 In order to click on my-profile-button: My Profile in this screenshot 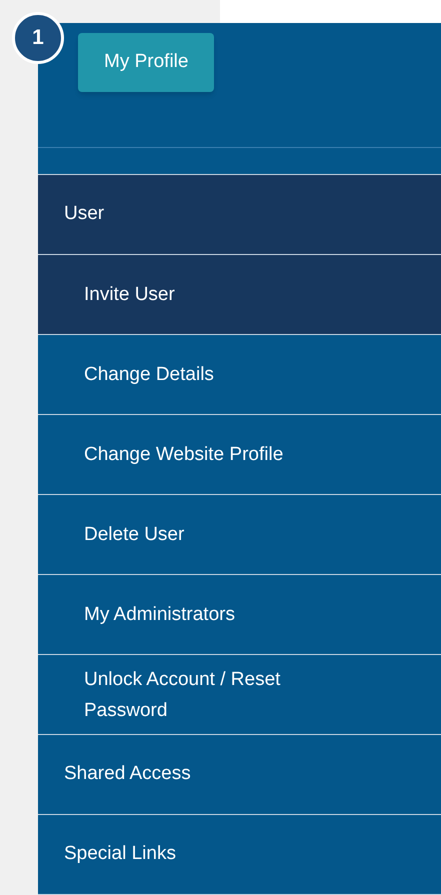, I will do `click(146, 62)`.